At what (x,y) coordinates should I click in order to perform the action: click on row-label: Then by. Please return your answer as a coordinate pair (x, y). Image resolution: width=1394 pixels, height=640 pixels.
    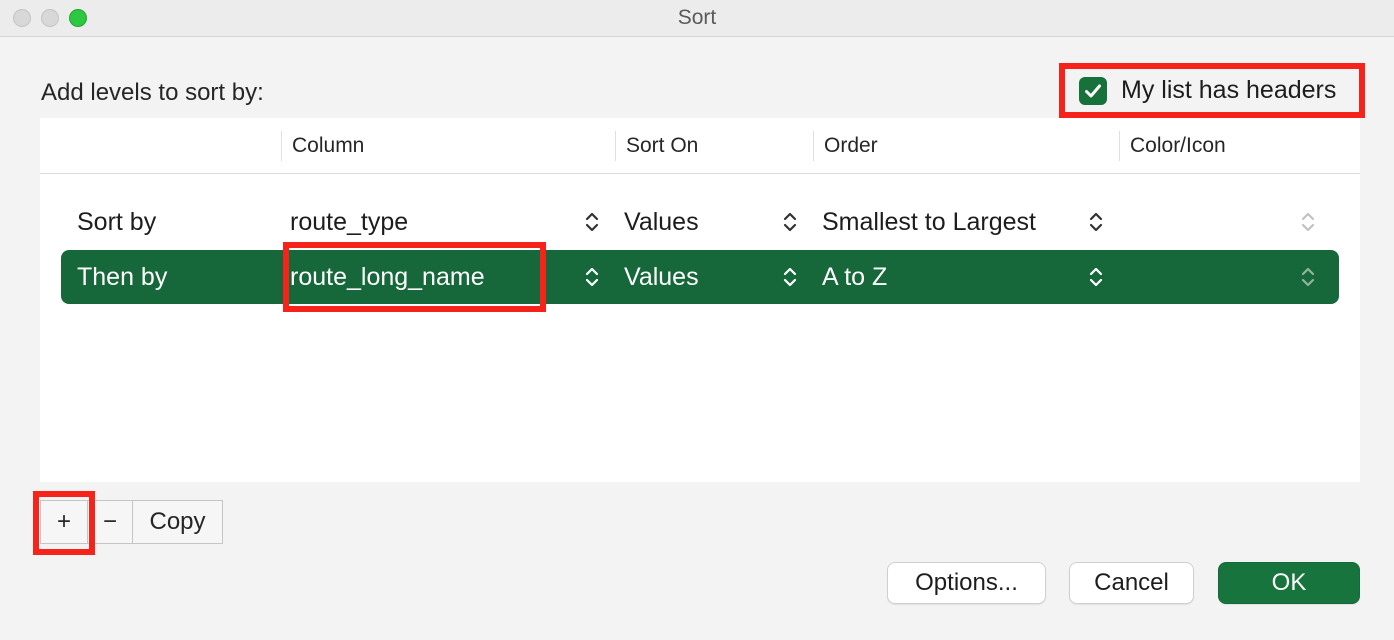
    Looking at the image, I should click on (122, 277).